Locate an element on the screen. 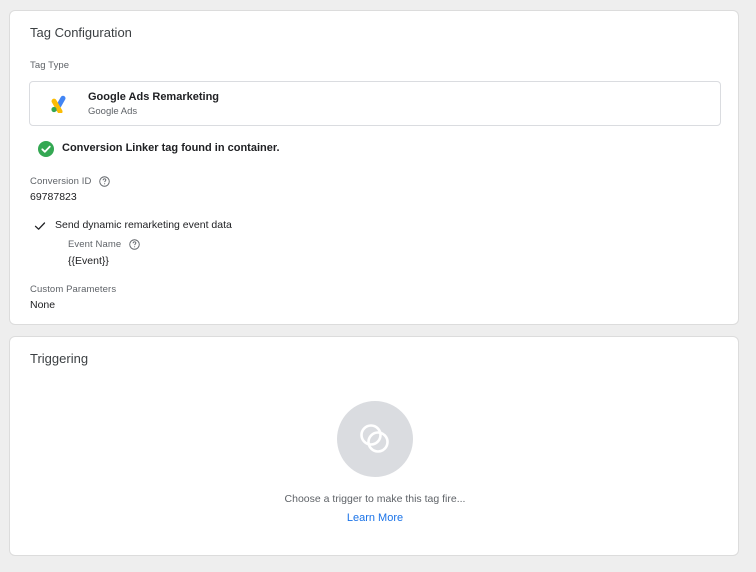  tag-type-name: Google Ads Remarketing is located at coordinates (154, 97).